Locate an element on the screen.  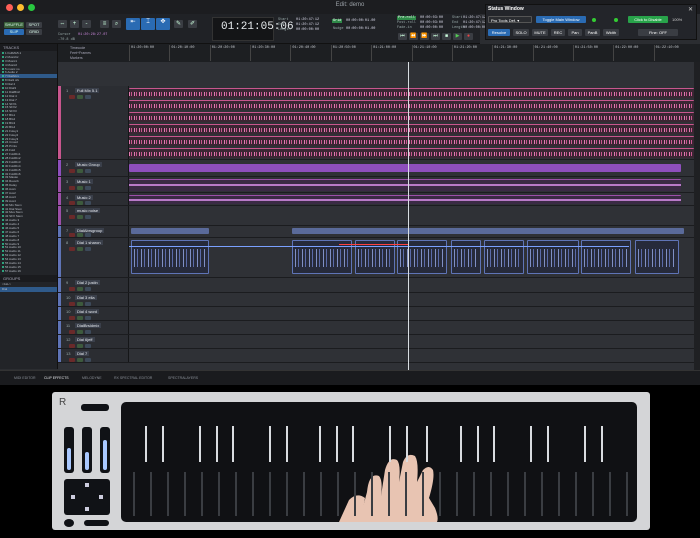
rewind-icon: ⏪ is located at coordinates (413, 36).